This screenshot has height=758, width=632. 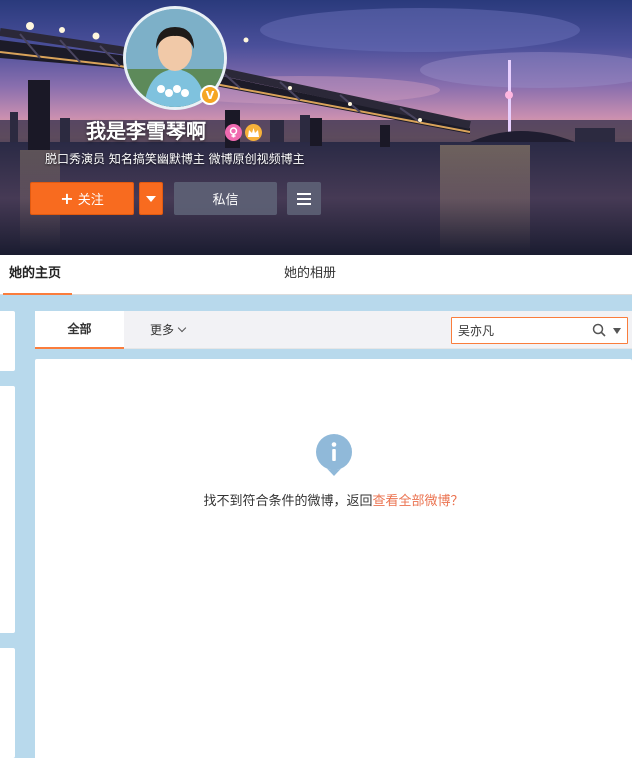 What do you see at coordinates (253, 132) in the screenshot?
I see `member-level-icon` at bounding box center [253, 132].